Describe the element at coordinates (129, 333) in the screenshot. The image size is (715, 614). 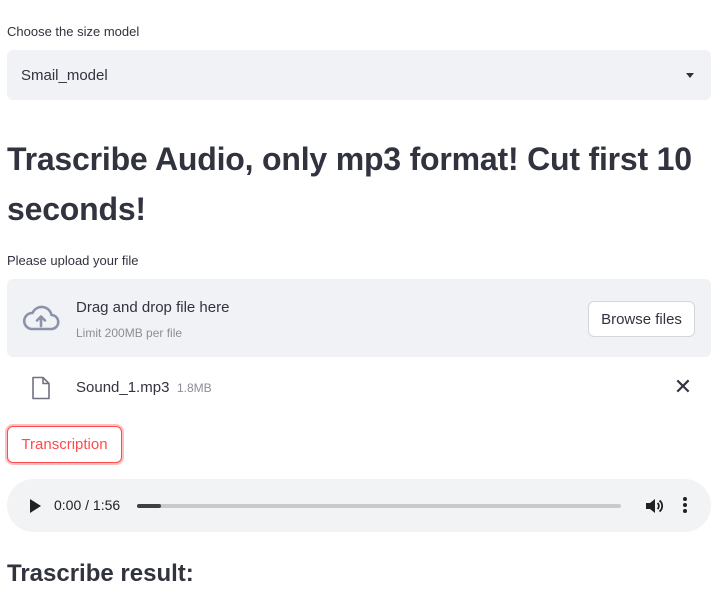
I see `dropzone-limit: Limit 200MB per file` at that location.